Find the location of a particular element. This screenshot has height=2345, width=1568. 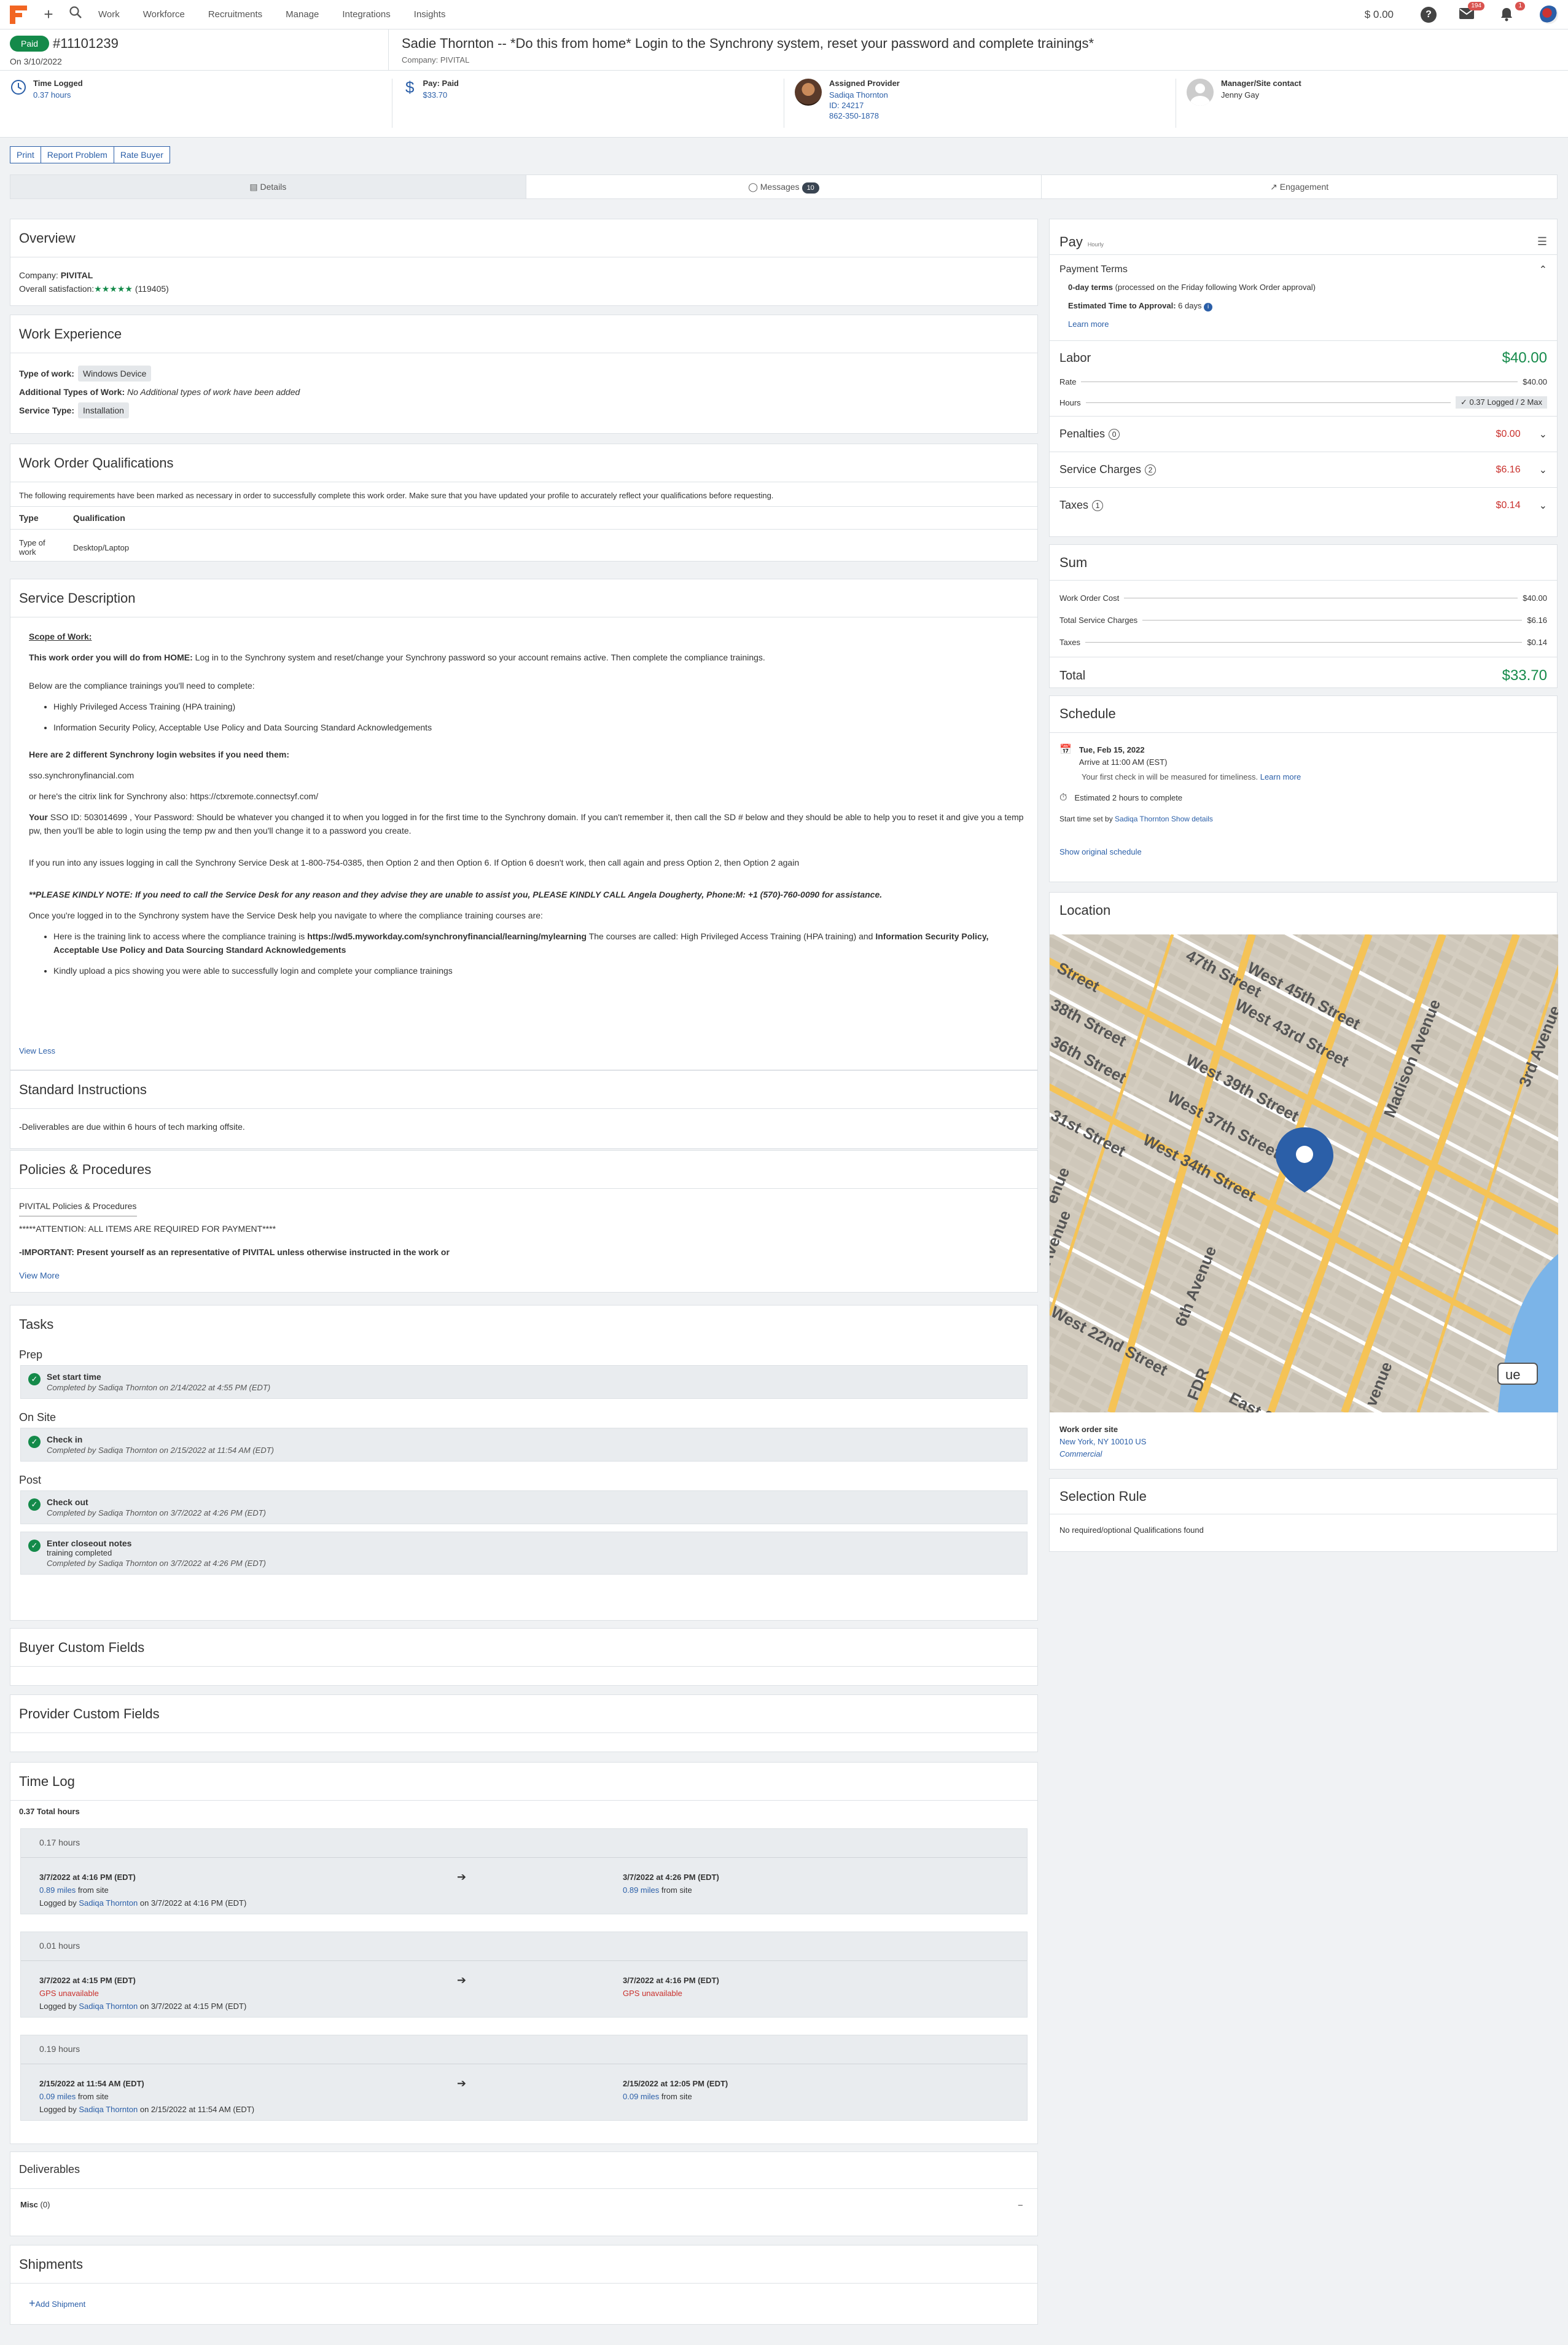

notifications-badge: 1 is located at coordinates (1520, 5).